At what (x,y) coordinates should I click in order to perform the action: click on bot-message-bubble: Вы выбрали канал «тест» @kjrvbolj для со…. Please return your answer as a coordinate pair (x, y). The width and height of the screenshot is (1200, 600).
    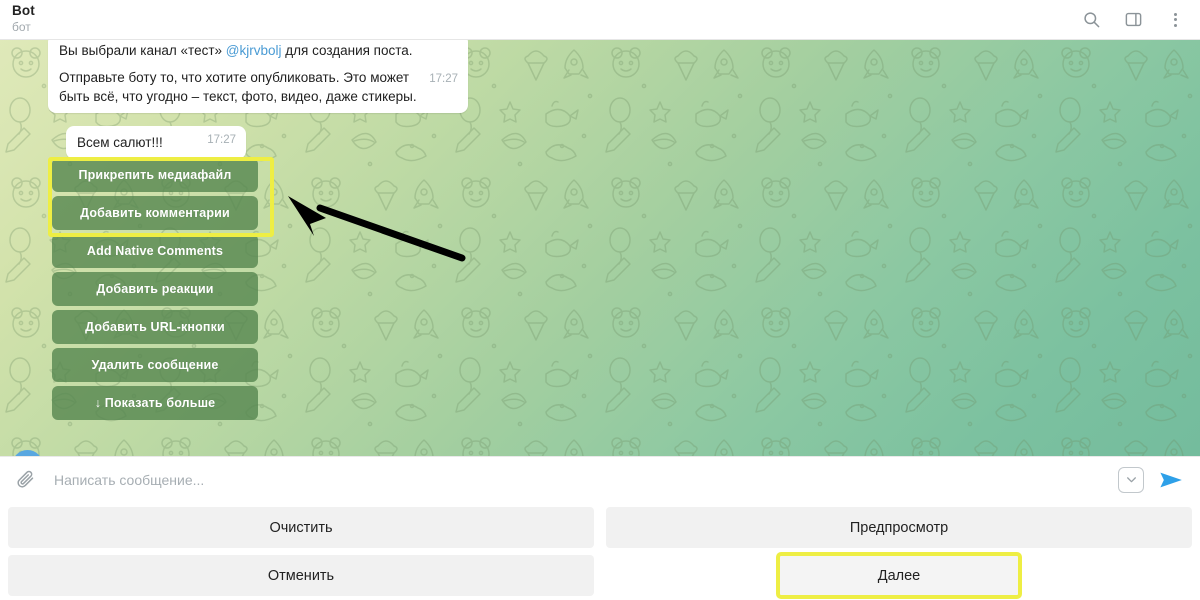
    Looking at the image, I should click on (258, 77).